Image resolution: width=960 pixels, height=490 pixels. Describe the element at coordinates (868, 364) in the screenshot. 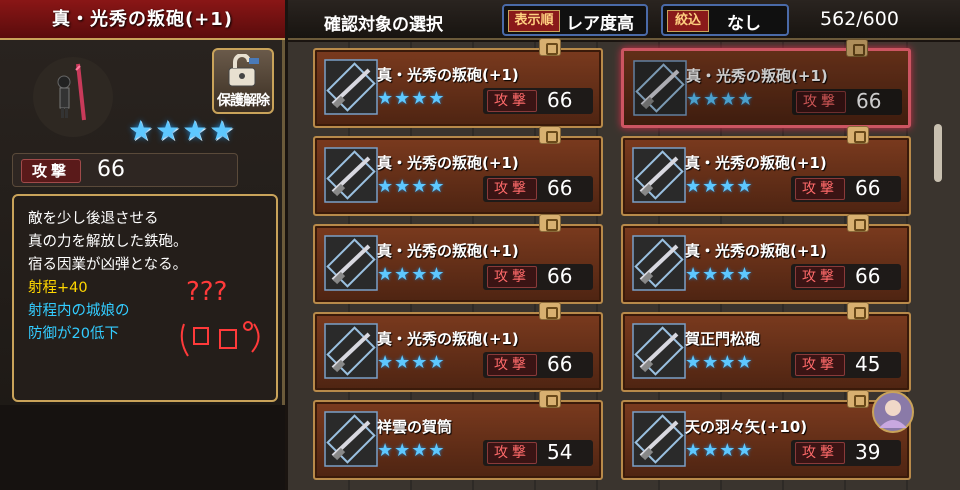

I see `attack-value: 45` at that location.